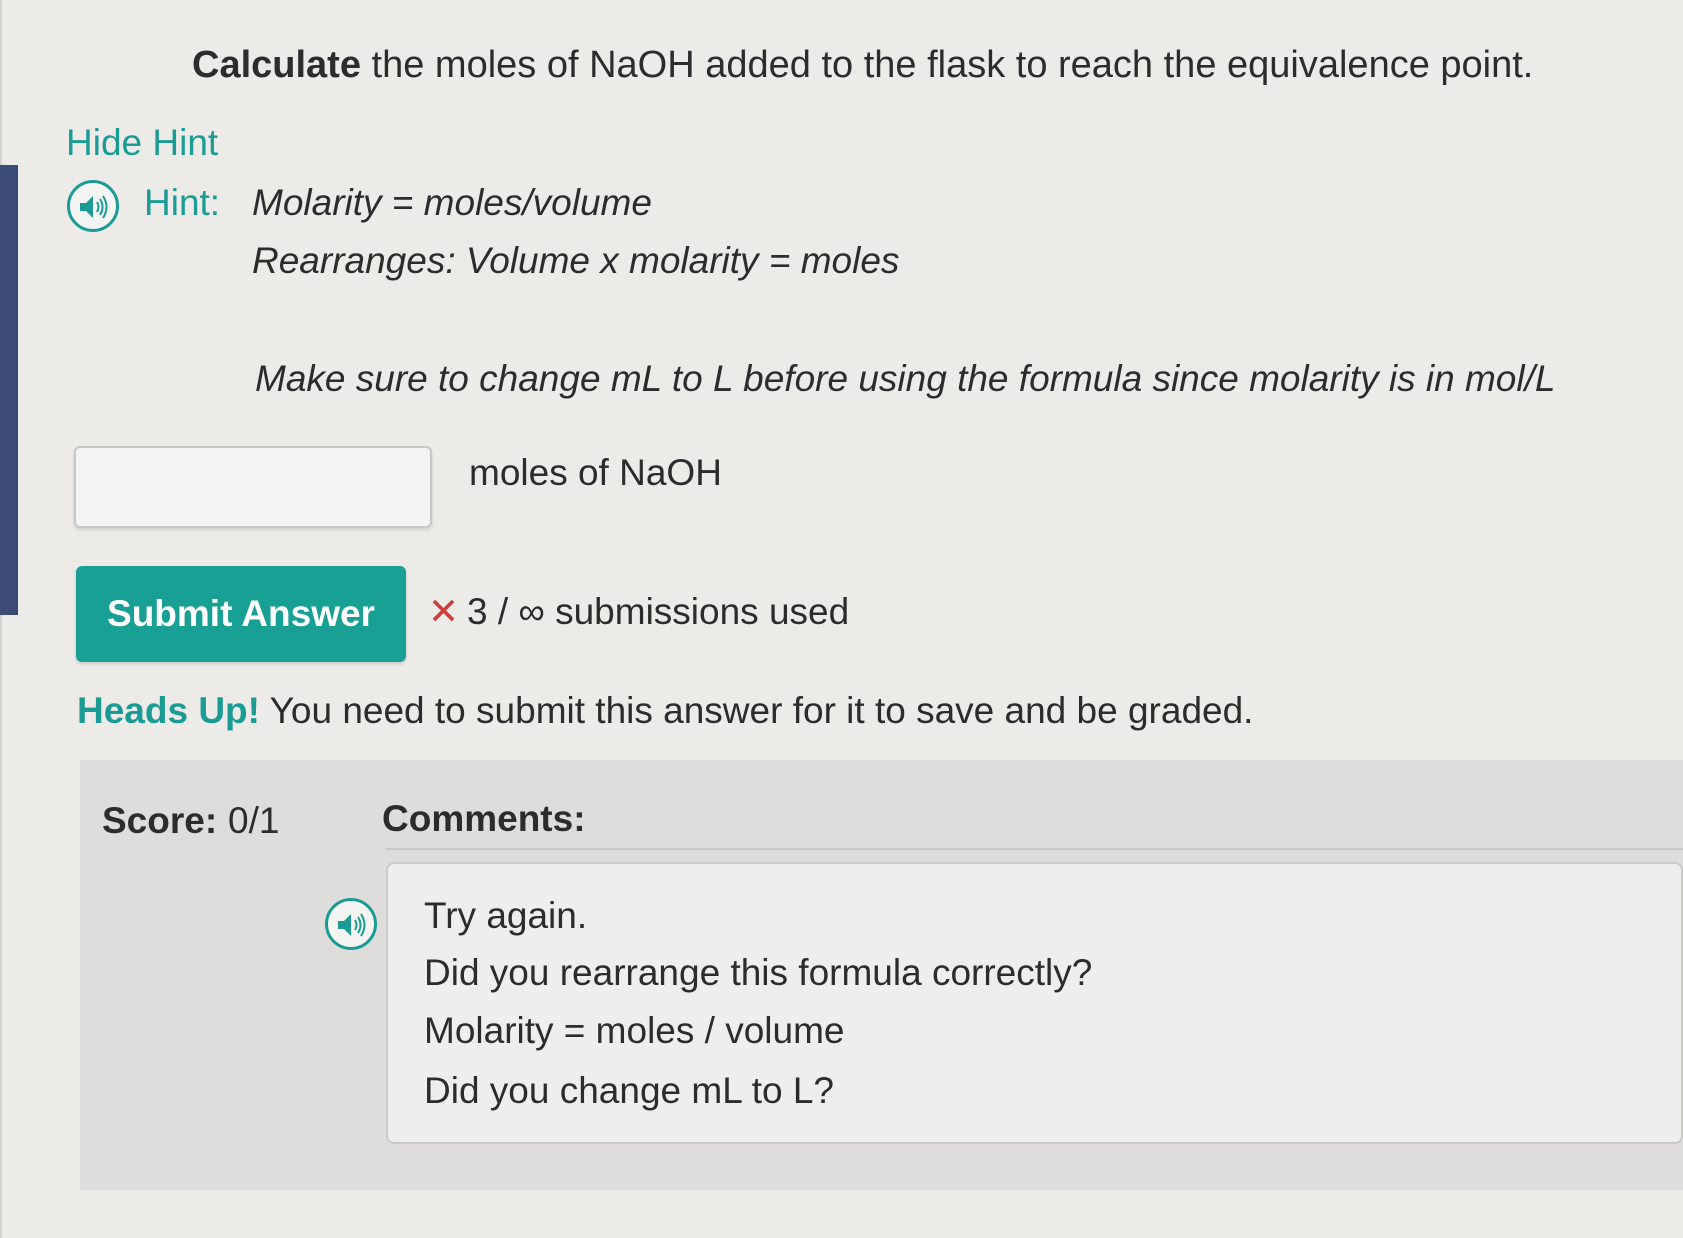  What do you see at coordinates (160, 820) in the screenshot?
I see `score-label: Score:` at bounding box center [160, 820].